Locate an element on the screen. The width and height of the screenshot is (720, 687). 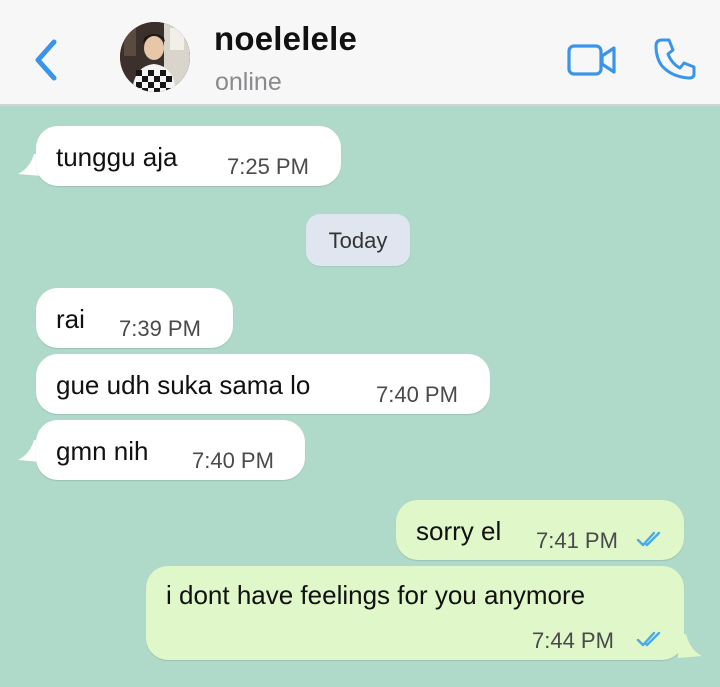
message-text: sorry el is located at coordinates (459, 531).